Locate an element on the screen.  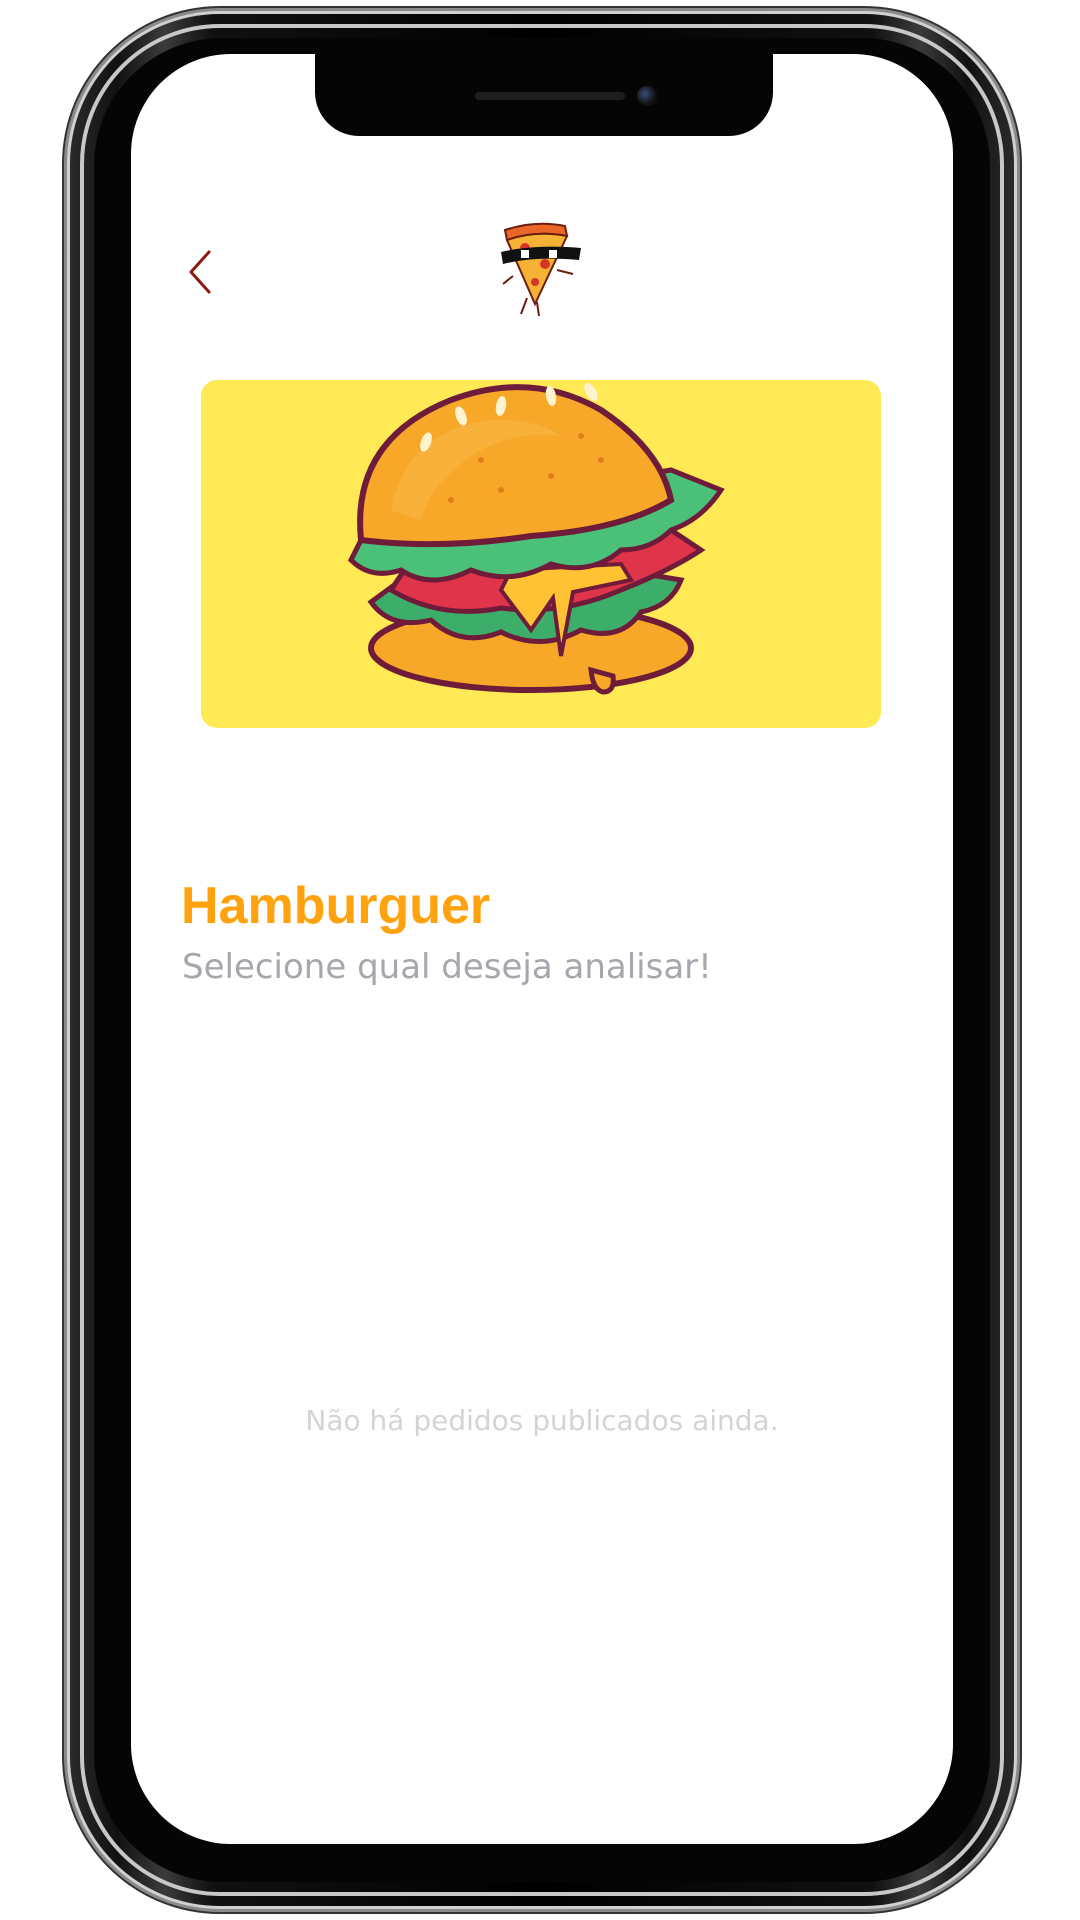
back-button is located at coordinates (201, 272).